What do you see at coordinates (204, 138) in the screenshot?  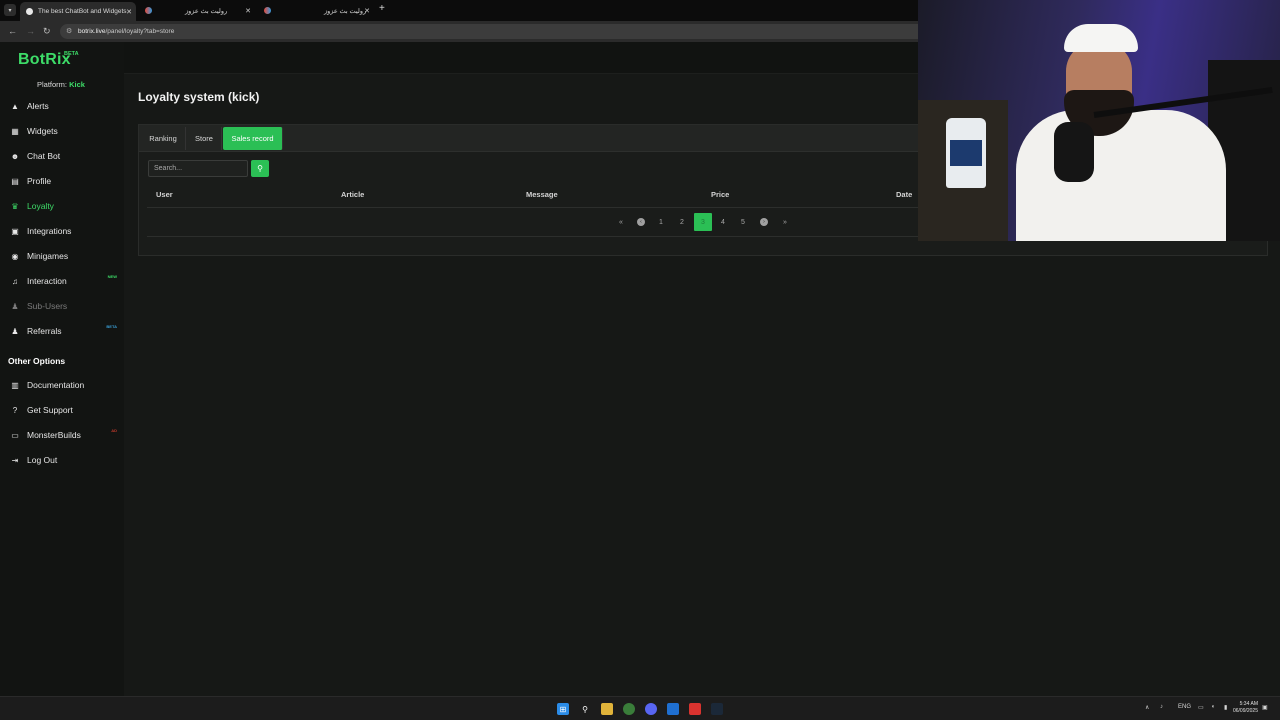 I see `tab-store: Store` at bounding box center [204, 138].